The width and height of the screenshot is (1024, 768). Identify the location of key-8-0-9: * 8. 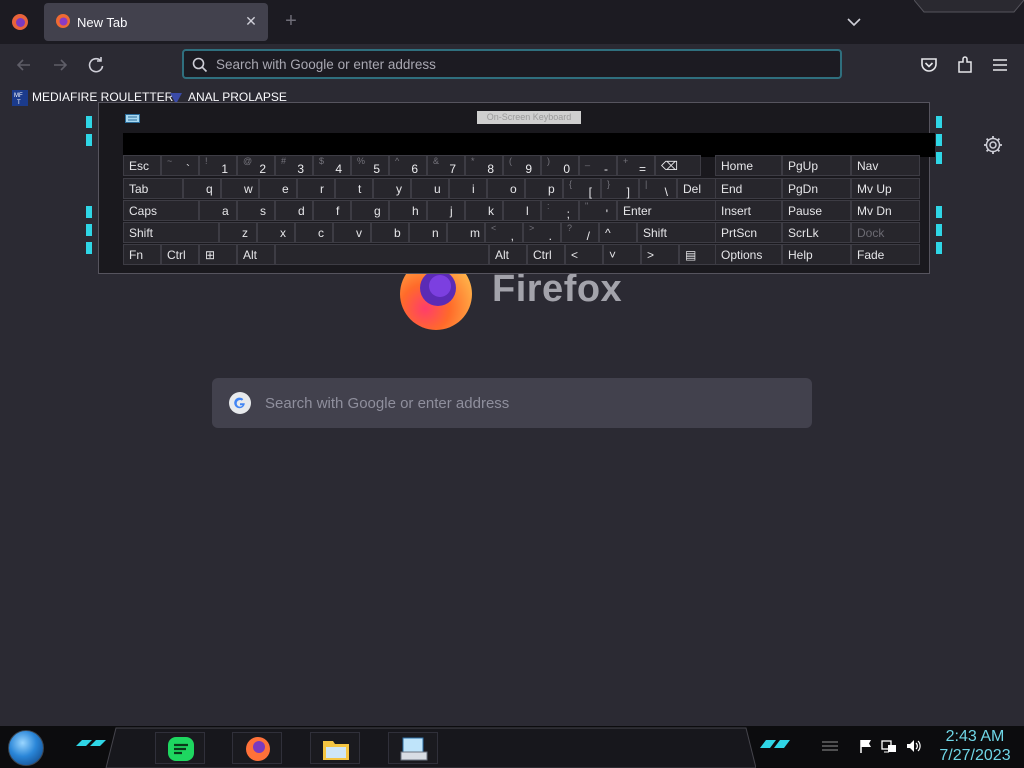
(484, 165).